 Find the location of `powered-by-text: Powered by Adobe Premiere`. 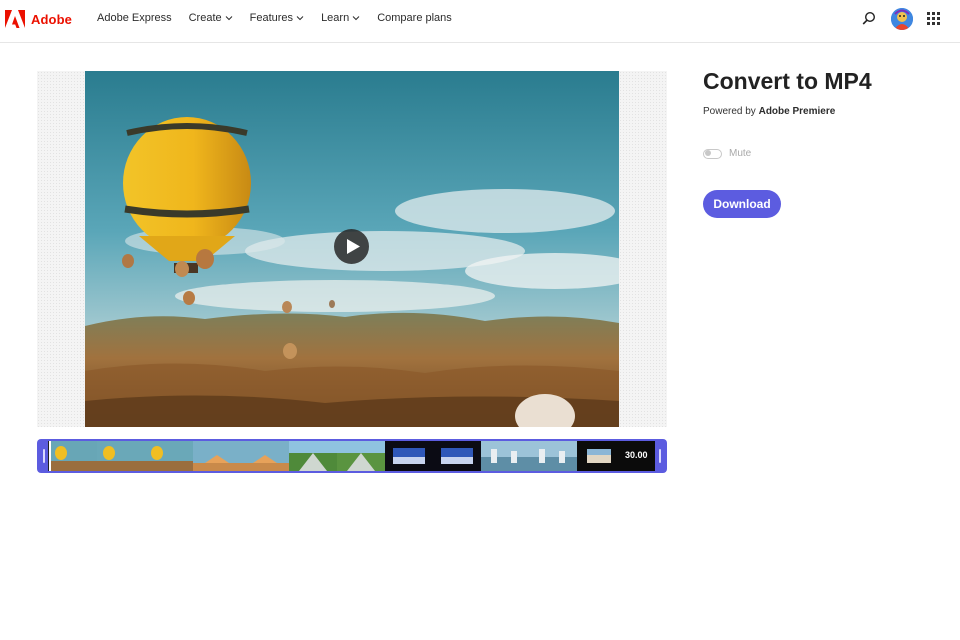

powered-by-text: Powered by Adobe Premiere is located at coordinates (769, 111).